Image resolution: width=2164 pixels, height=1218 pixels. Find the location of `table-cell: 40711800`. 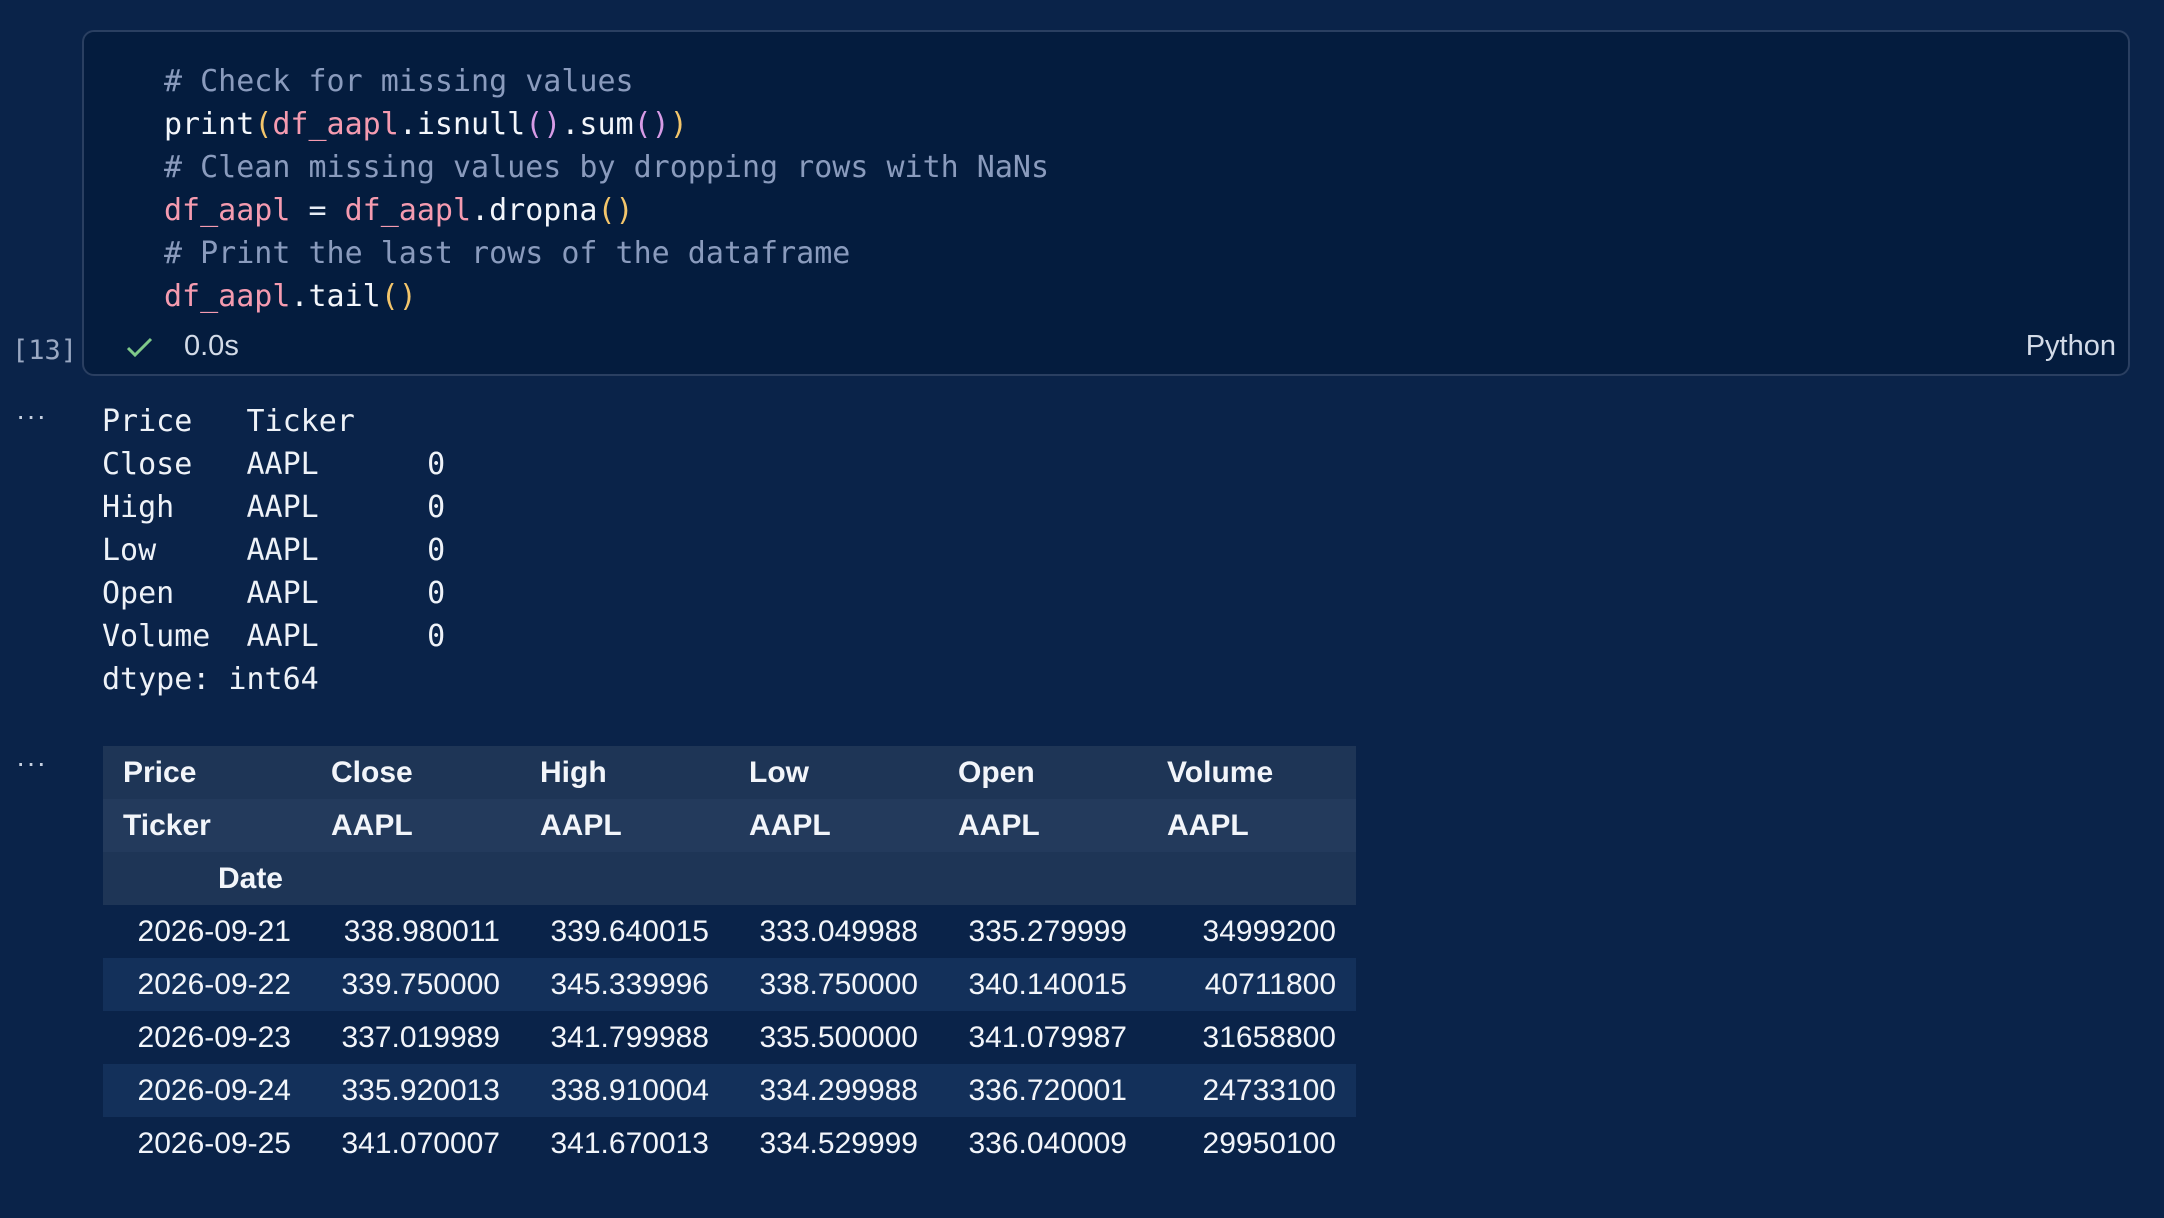

table-cell: 40711800 is located at coordinates (1270, 984).